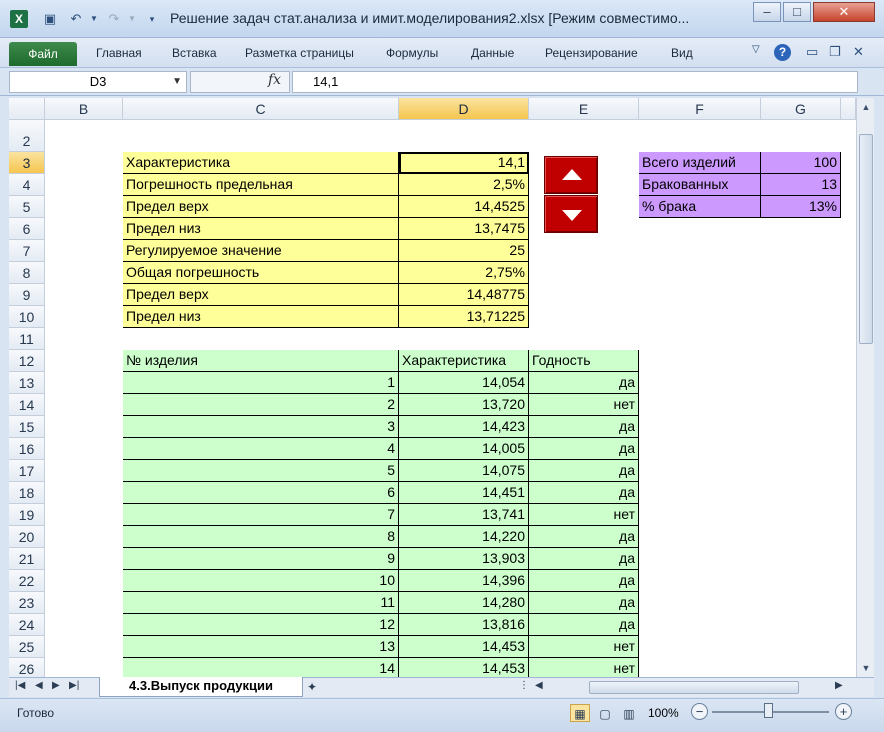  Describe the element at coordinates (27, 537) in the screenshot. I see `row-header-20: 20` at that location.